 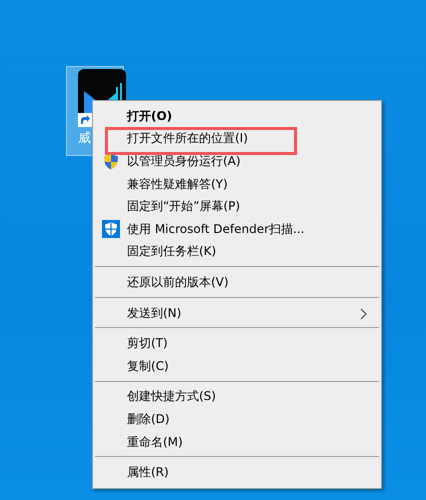 What do you see at coordinates (84, 138) in the screenshot?
I see `icon-label: 威` at bounding box center [84, 138].